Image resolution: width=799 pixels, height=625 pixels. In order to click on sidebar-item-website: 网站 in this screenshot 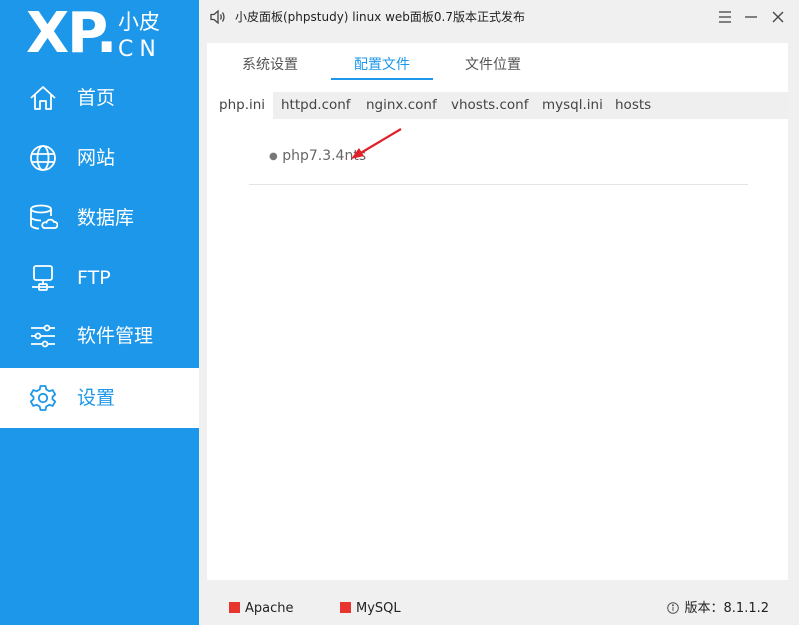, I will do `click(99, 158)`.